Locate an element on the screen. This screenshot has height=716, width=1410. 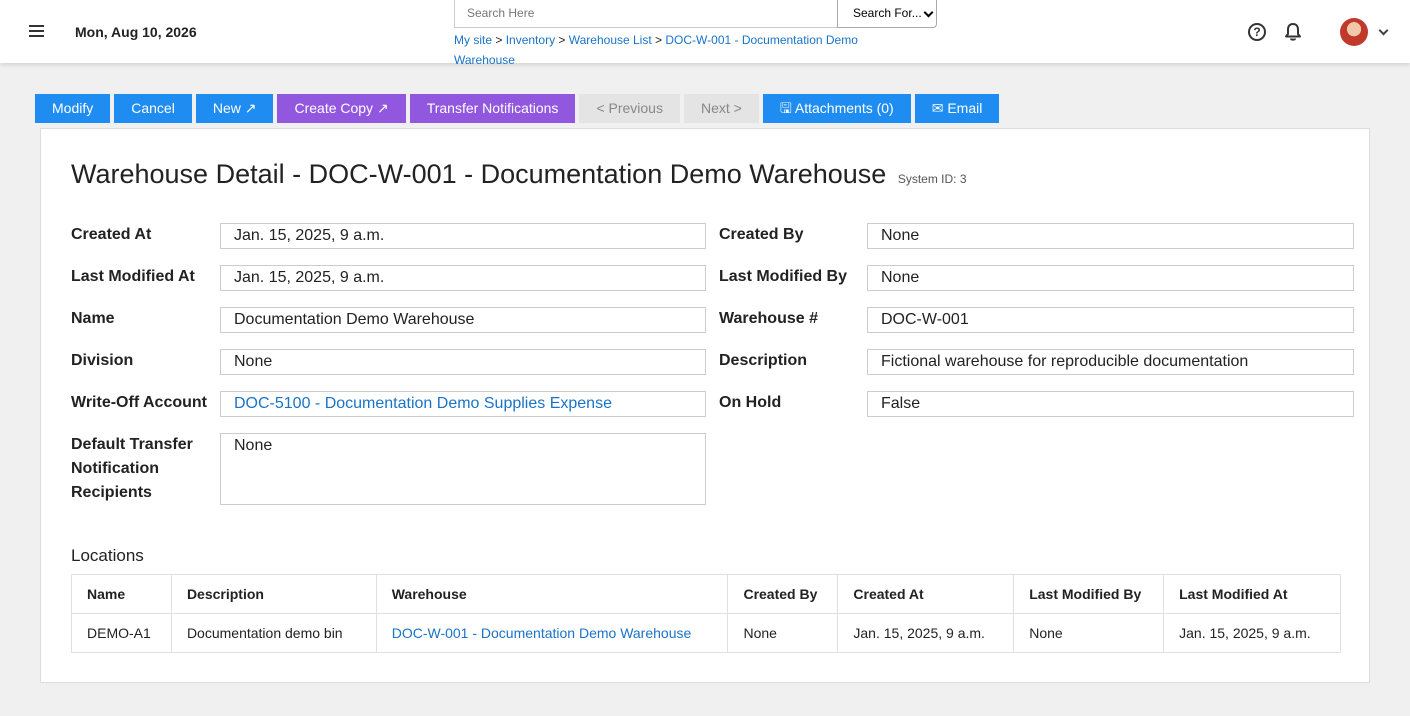
search-input is located at coordinates (646, 14).